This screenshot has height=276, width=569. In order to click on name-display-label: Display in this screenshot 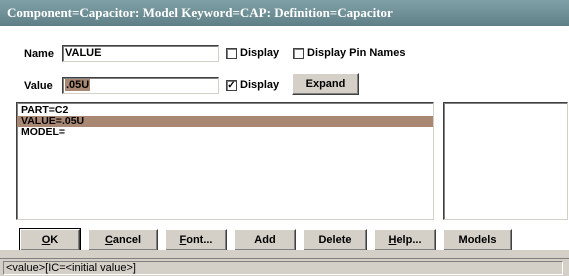, I will do `click(260, 53)`.